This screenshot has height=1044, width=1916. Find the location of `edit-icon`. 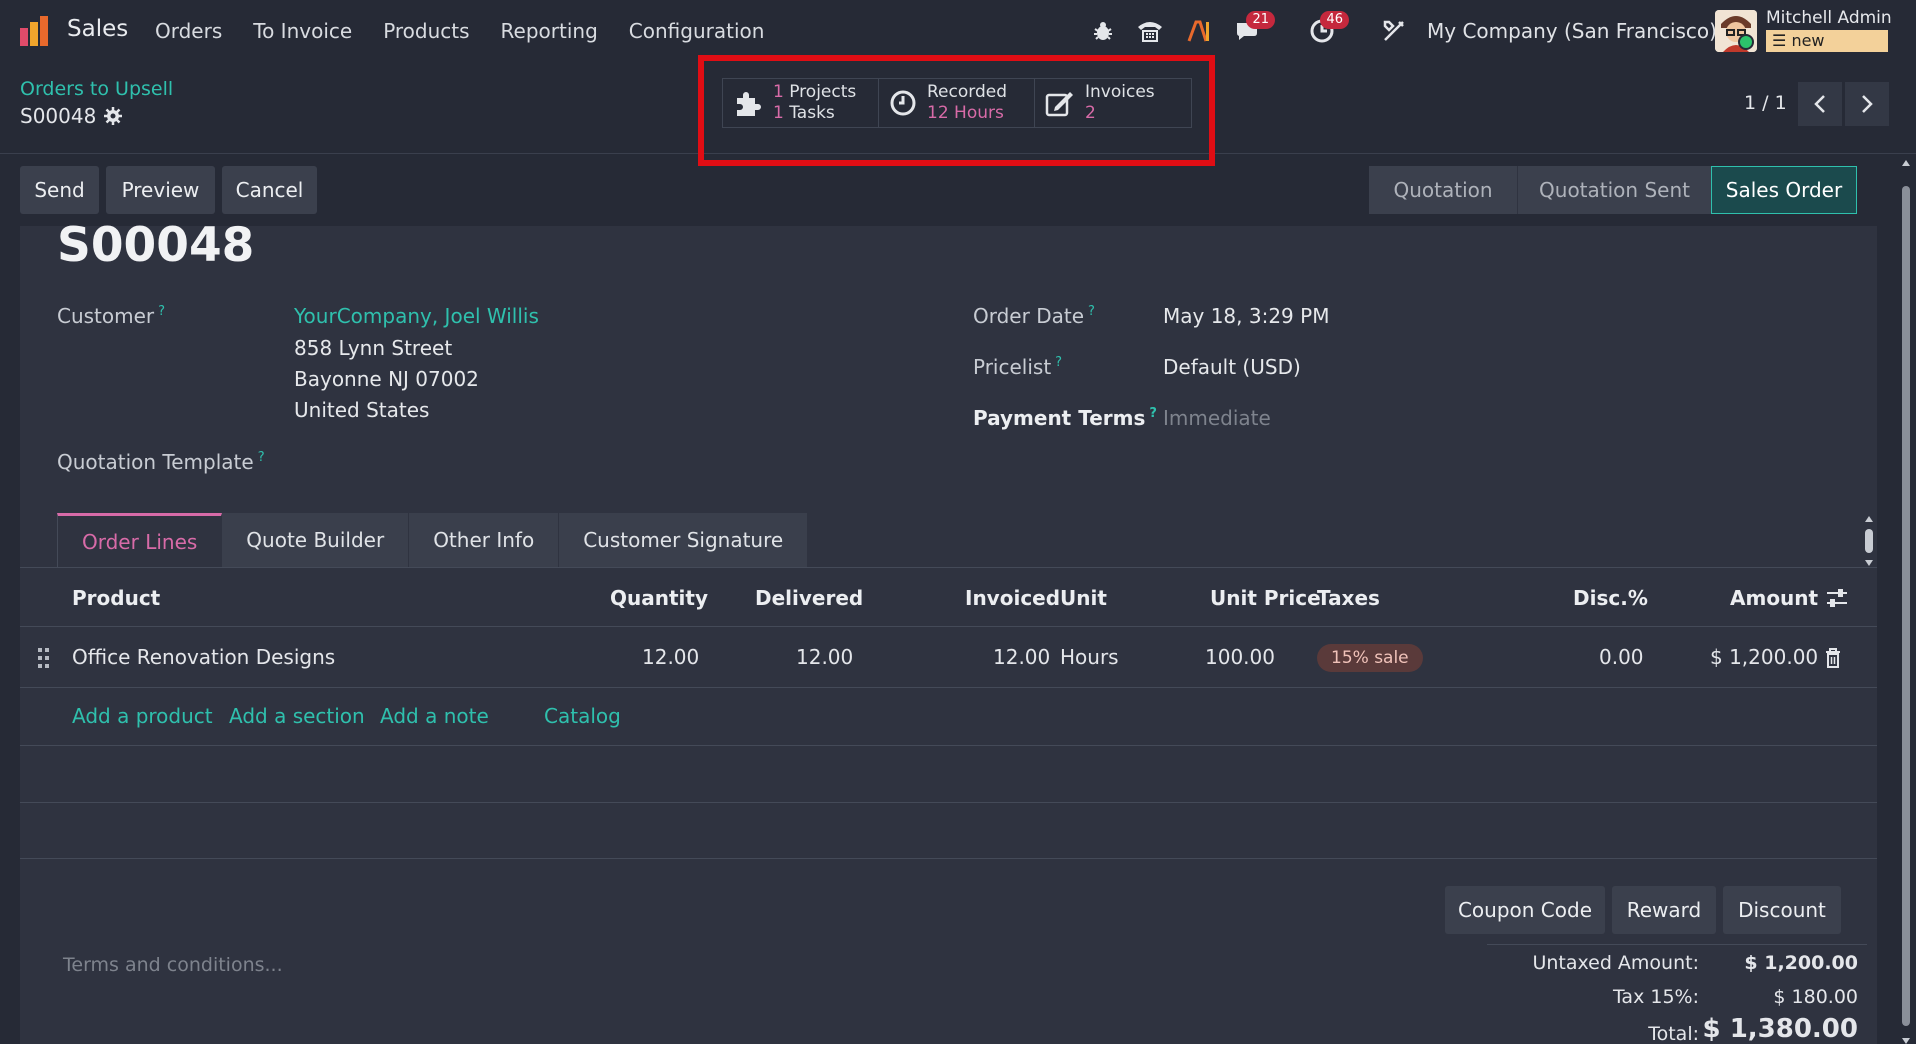

edit-icon is located at coordinates (1059, 104).